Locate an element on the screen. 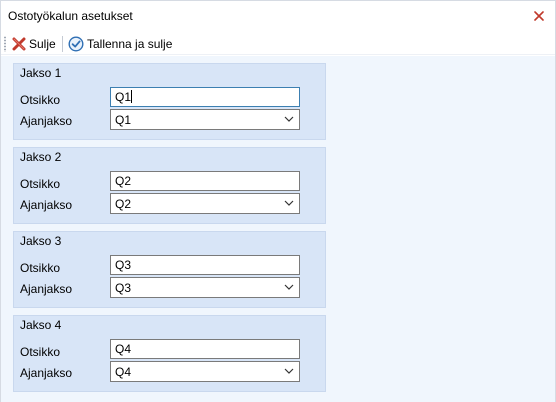 Image resolution: width=556 pixels, height=402 pixels. title-input: Q4 is located at coordinates (205, 349).